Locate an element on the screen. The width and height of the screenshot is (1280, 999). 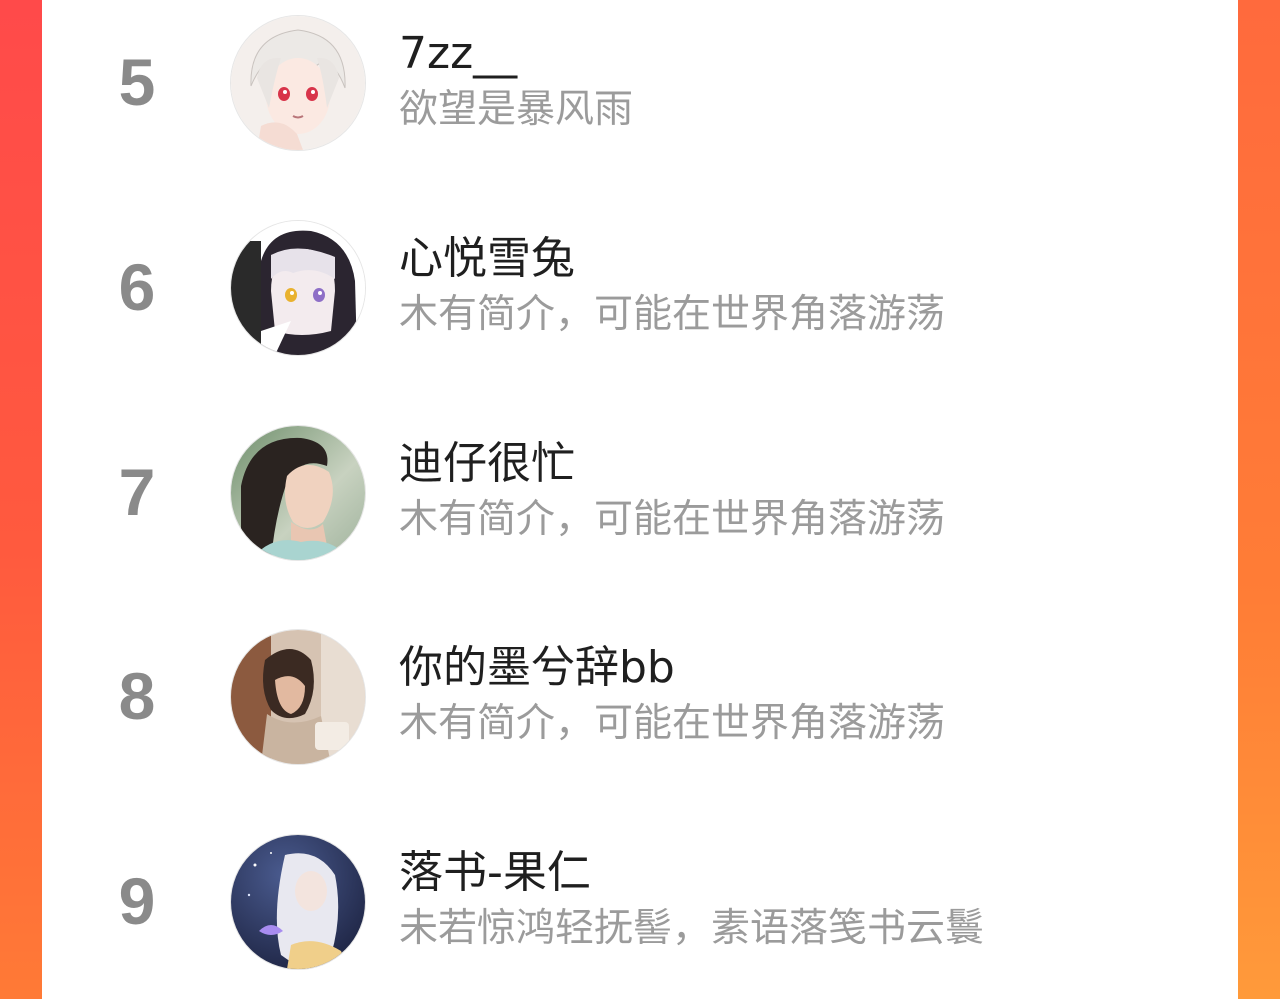
anime-white-hair-avatar-icon is located at coordinates (298, 83).